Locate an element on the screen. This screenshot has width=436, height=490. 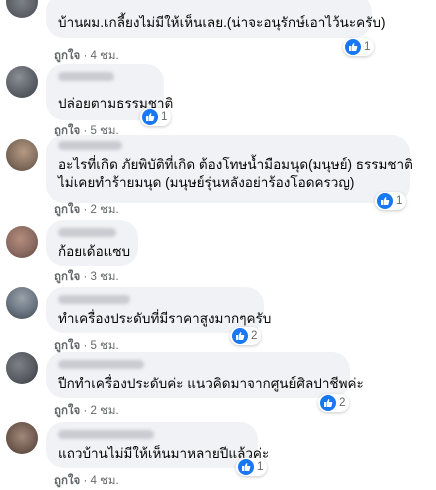
comment-bubble: ทำเครื่องประดับที่มีราคาสูงมากๆครับ is located at coordinates (159, 310).